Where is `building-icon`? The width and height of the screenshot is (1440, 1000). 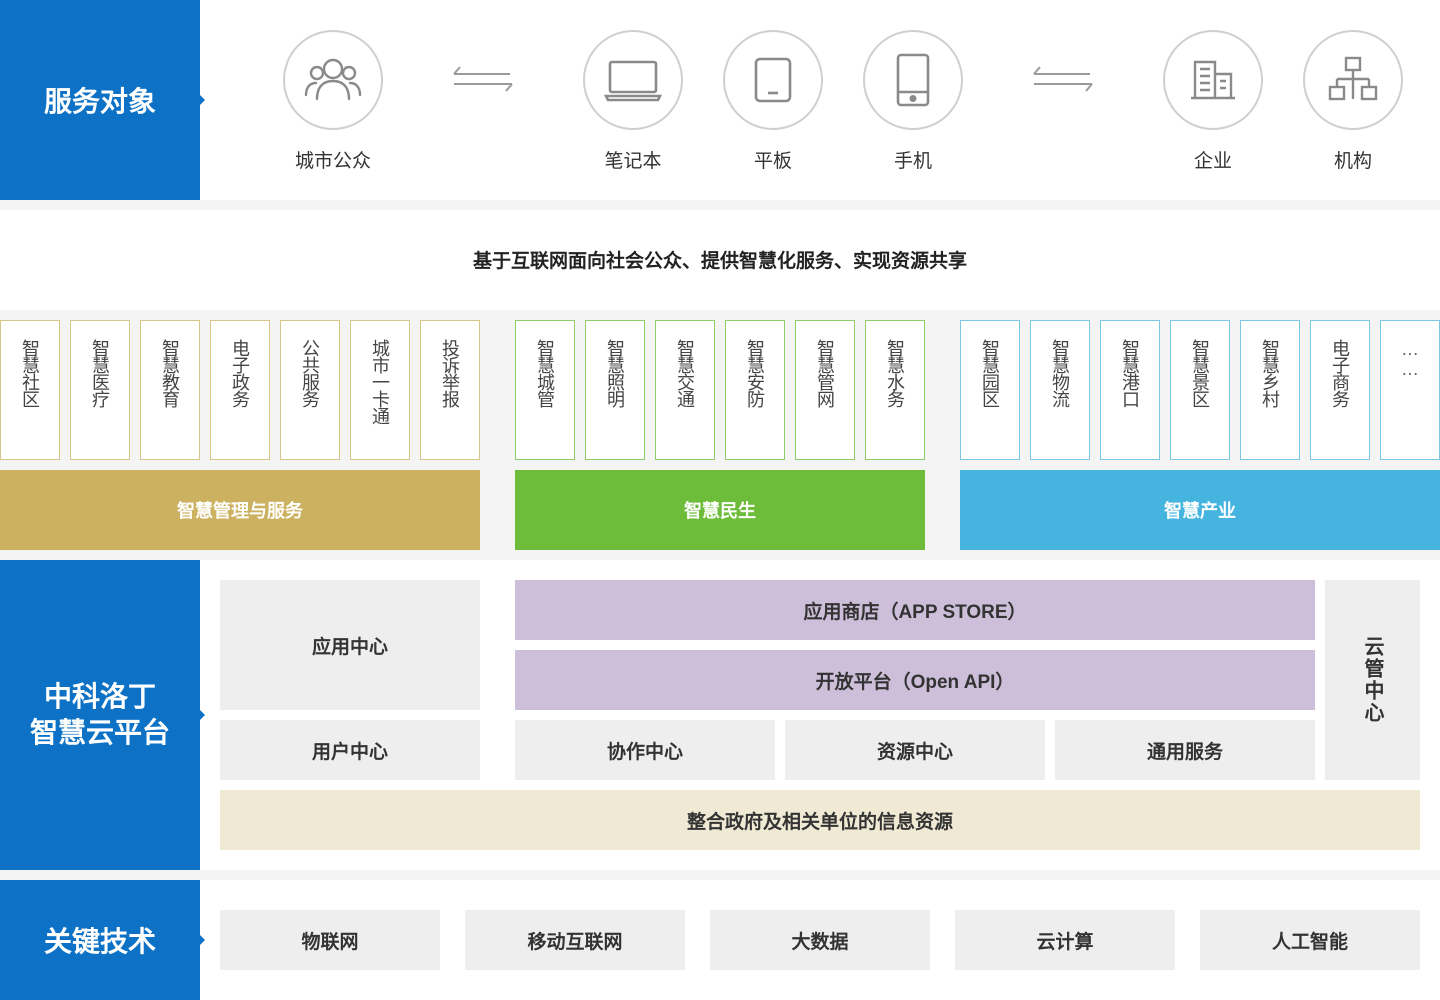 building-icon is located at coordinates (1213, 80).